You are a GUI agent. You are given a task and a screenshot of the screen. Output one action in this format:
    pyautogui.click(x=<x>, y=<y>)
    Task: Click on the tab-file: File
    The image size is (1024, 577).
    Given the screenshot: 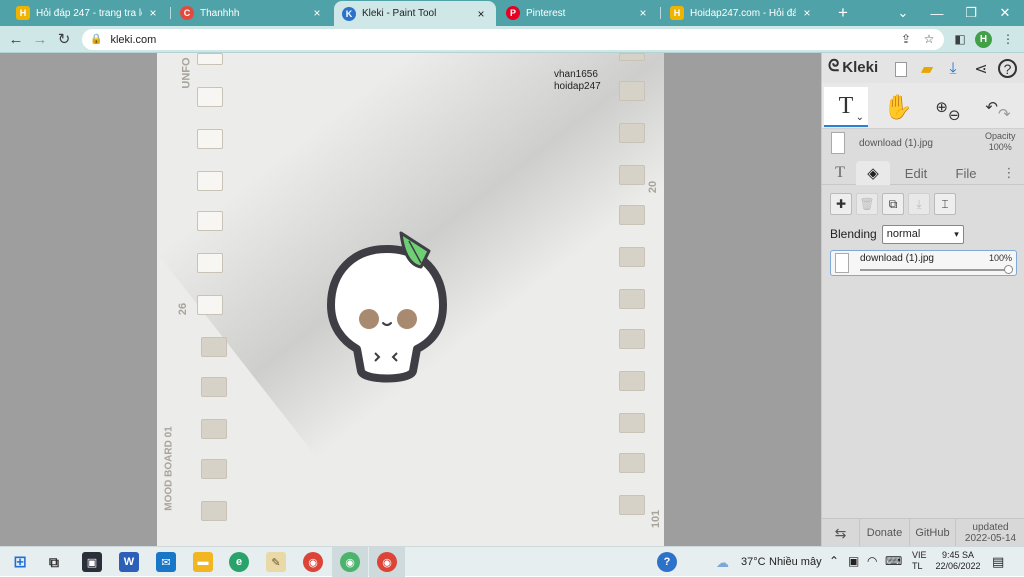 What is the action you would take?
    pyautogui.click(x=966, y=173)
    